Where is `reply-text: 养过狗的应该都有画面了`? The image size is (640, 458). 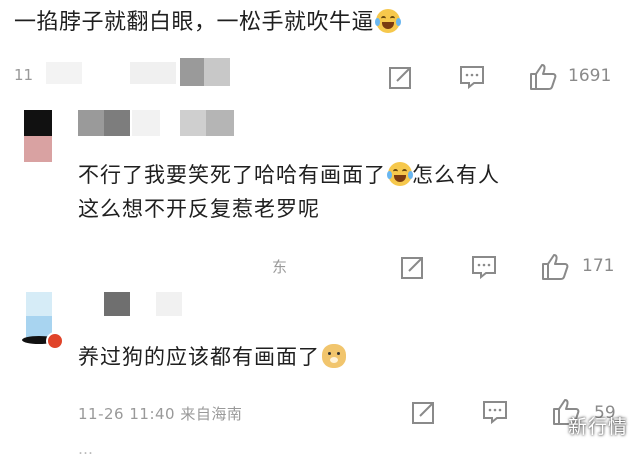
reply-text: 养过狗的应该都有画面了 is located at coordinates (212, 357).